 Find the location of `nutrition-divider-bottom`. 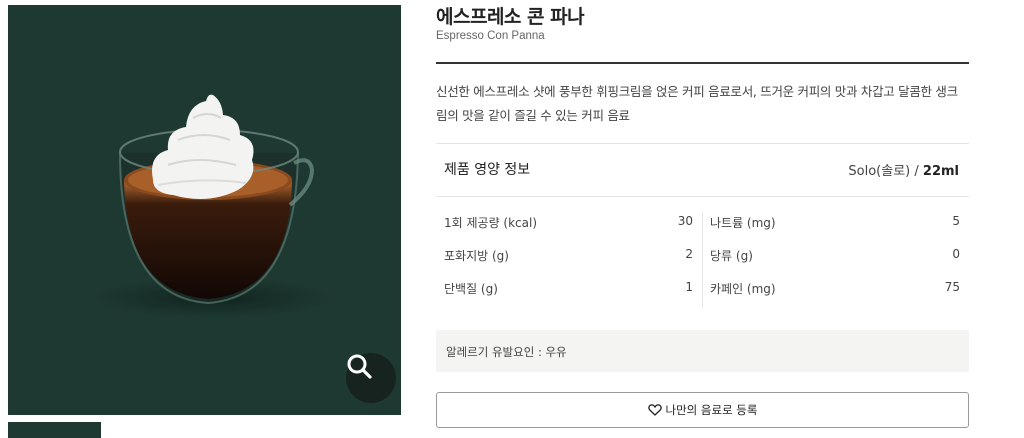

nutrition-divider-bottom is located at coordinates (702, 196).